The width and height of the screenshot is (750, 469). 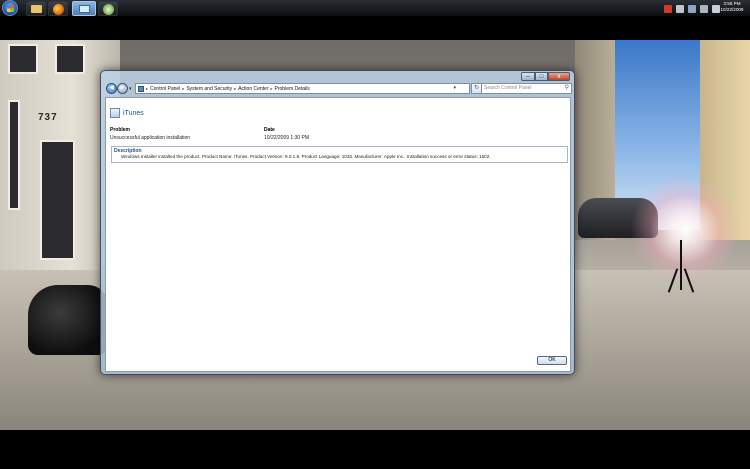 What do you see at coordinates (165, 89) in the screenshot?
I see `breadcrumb-control-panel: Control Panel` at bounding box center [165, 89].